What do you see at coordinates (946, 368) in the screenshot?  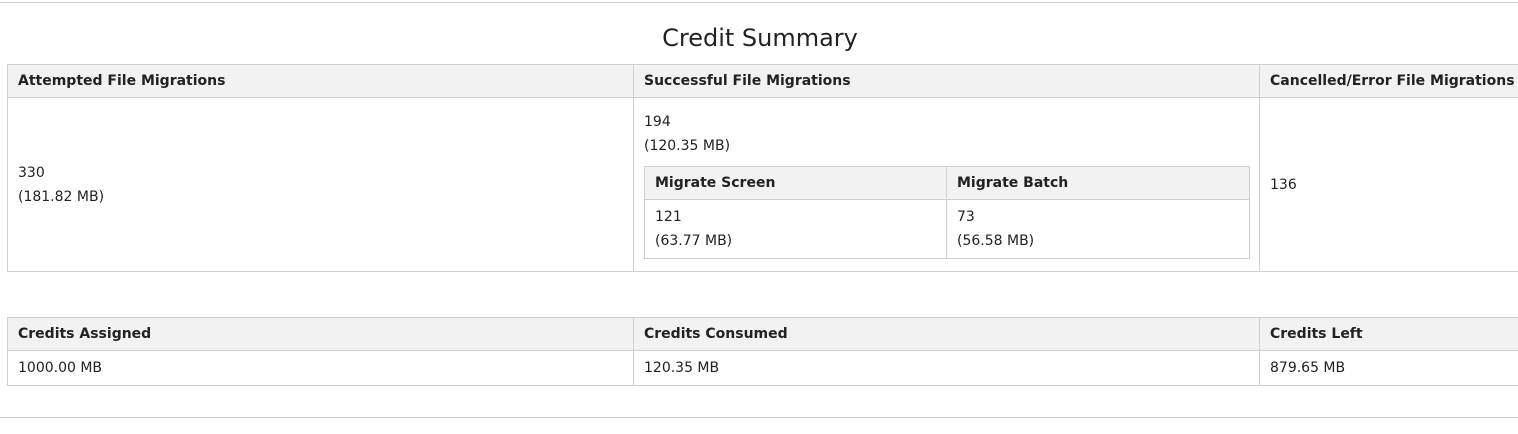 I see `credits-consumed-value: 120.35 MB` at bounding box center [946, 368].